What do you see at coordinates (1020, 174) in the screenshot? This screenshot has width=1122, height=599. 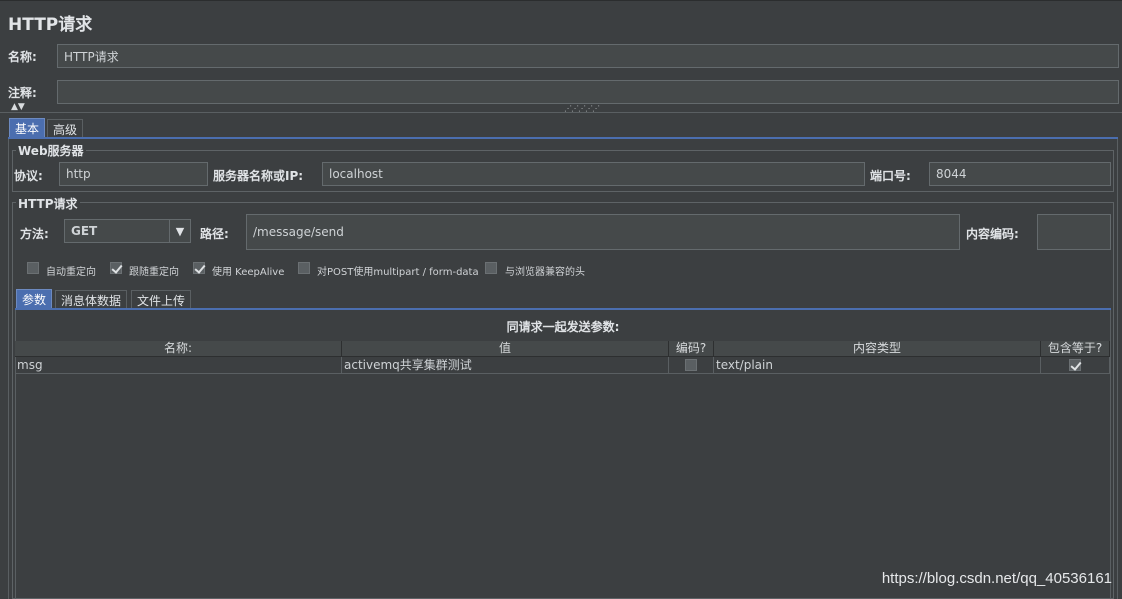 I see `port-field: 8044` at bounding box center [1020, 174].